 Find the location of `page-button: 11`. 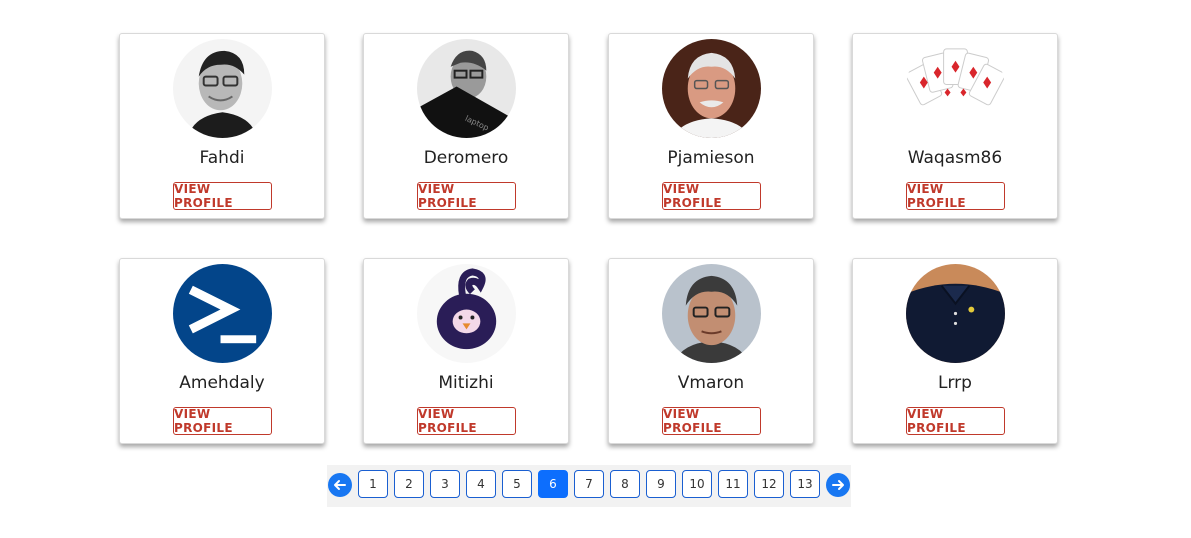

page-button: 11 is located at coordinates (733, 484).